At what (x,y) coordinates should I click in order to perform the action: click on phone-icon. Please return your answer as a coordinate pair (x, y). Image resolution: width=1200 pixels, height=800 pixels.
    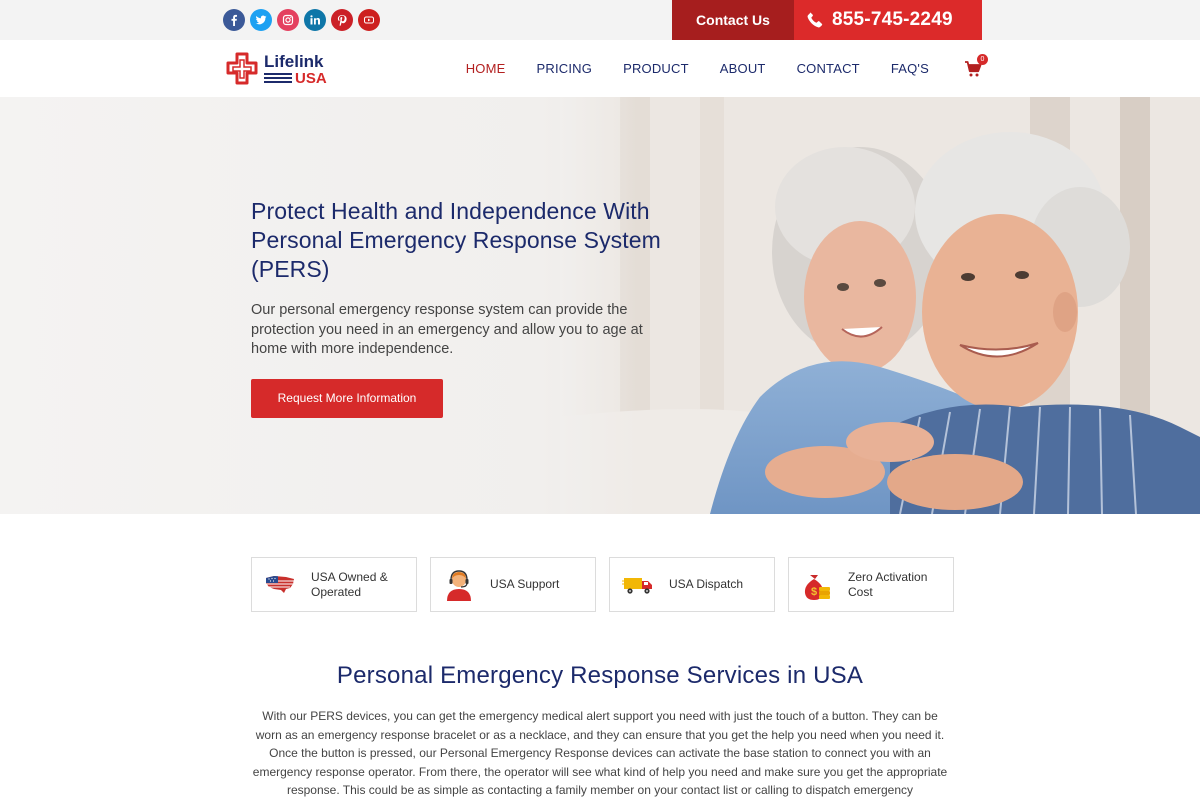
    Looking at the image, I should click on (815, 20).